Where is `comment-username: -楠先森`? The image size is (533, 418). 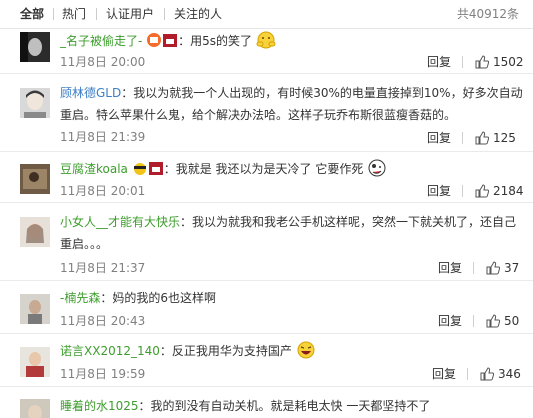 comment-username: -楠先森 is located at coordinates (80, 298).